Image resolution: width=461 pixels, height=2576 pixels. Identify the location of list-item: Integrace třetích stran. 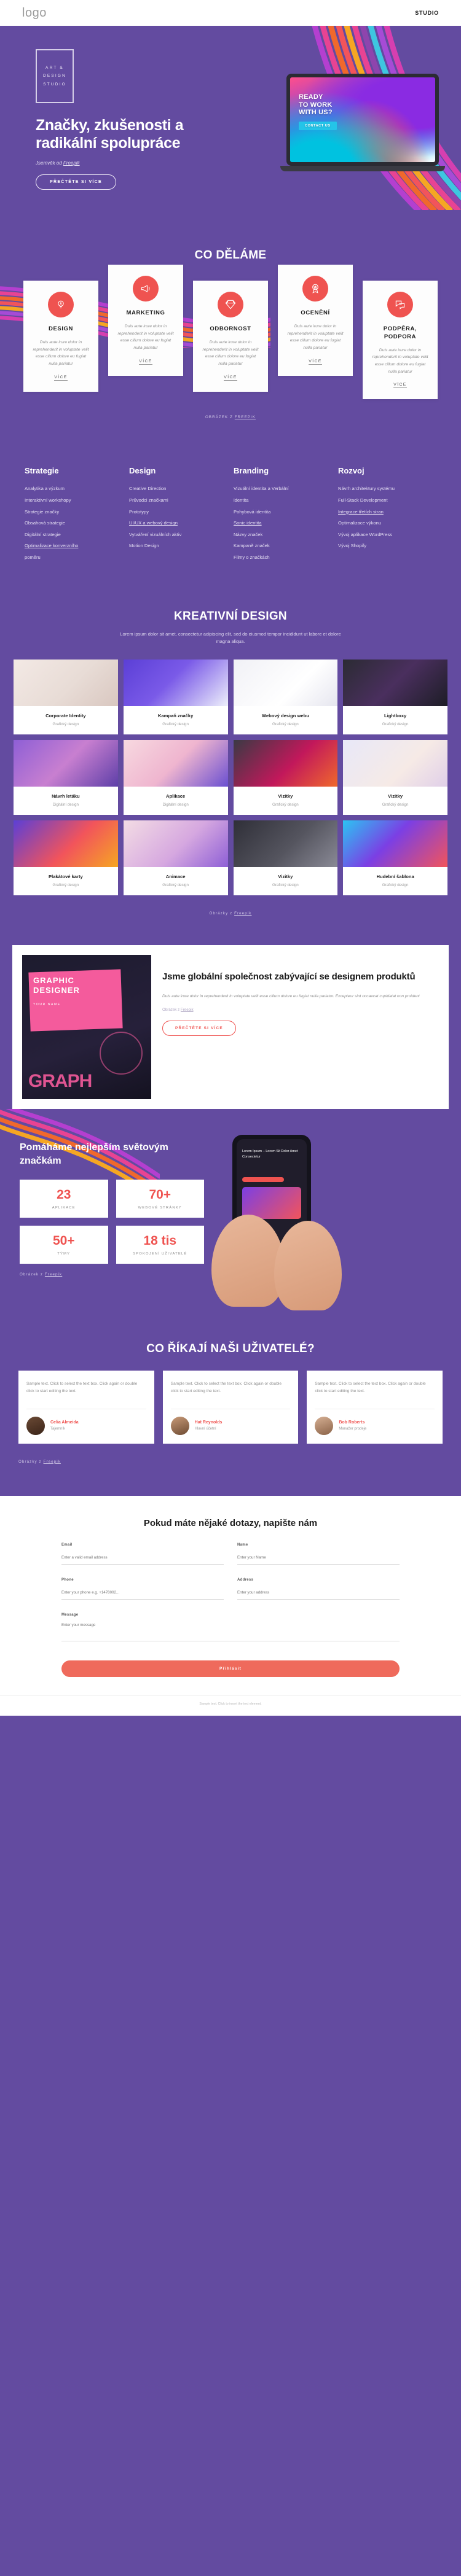
(387, 512).